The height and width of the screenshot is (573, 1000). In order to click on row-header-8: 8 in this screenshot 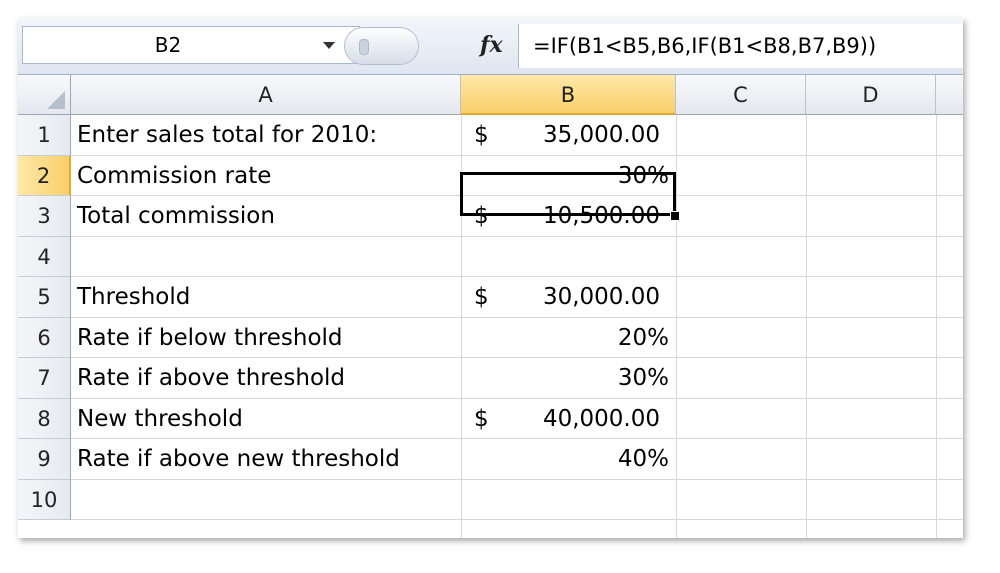, I will do `click(44, 418)`.